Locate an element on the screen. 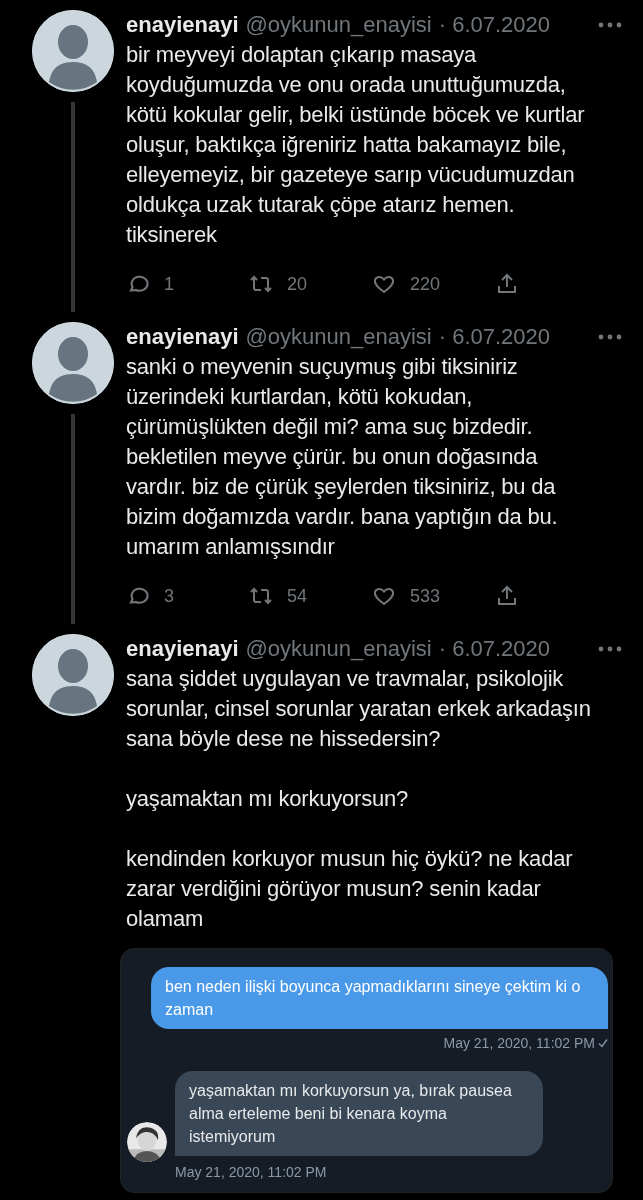  like-count: 533 is located at coordinates (425, 596).